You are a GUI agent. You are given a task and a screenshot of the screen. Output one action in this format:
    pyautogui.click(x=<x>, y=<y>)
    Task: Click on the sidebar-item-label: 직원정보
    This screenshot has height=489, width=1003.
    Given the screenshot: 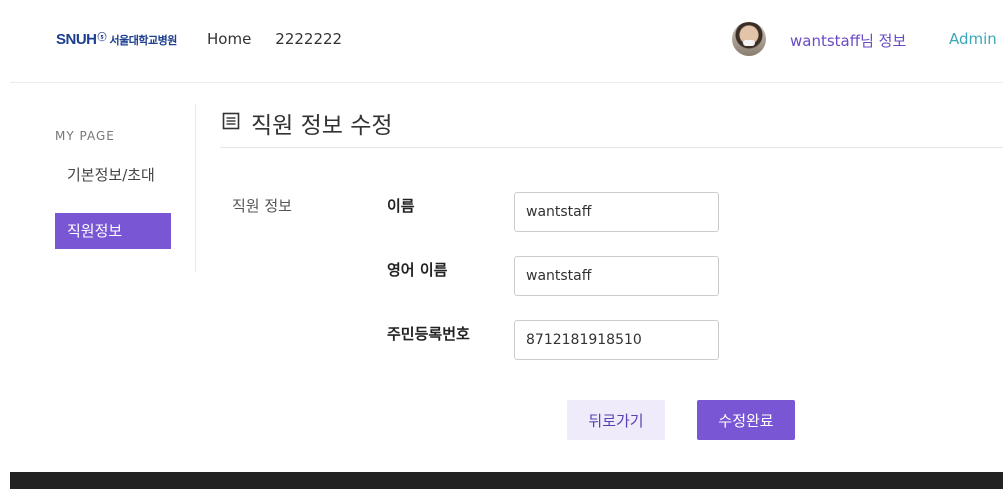 What is the action you would take?
    pyautogui.click(x=95, y=231)
    